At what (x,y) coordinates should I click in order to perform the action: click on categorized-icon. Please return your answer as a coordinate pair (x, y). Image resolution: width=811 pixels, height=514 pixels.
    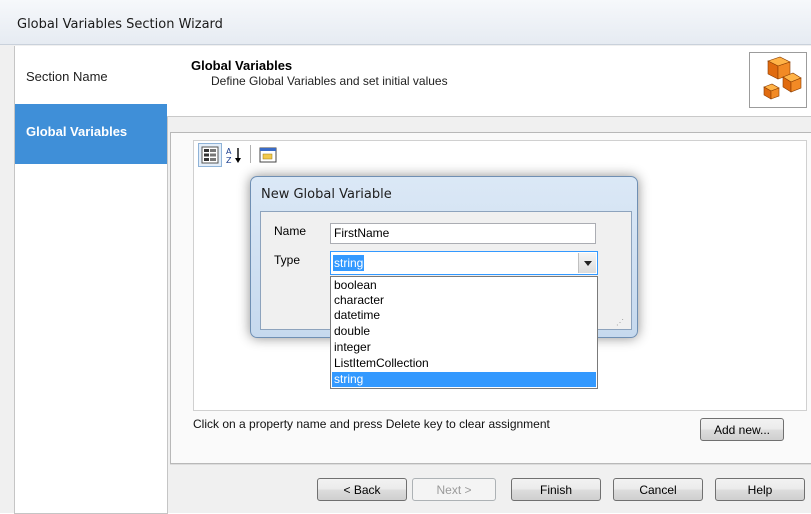
    Looking at the image, I should click on (210, 155).